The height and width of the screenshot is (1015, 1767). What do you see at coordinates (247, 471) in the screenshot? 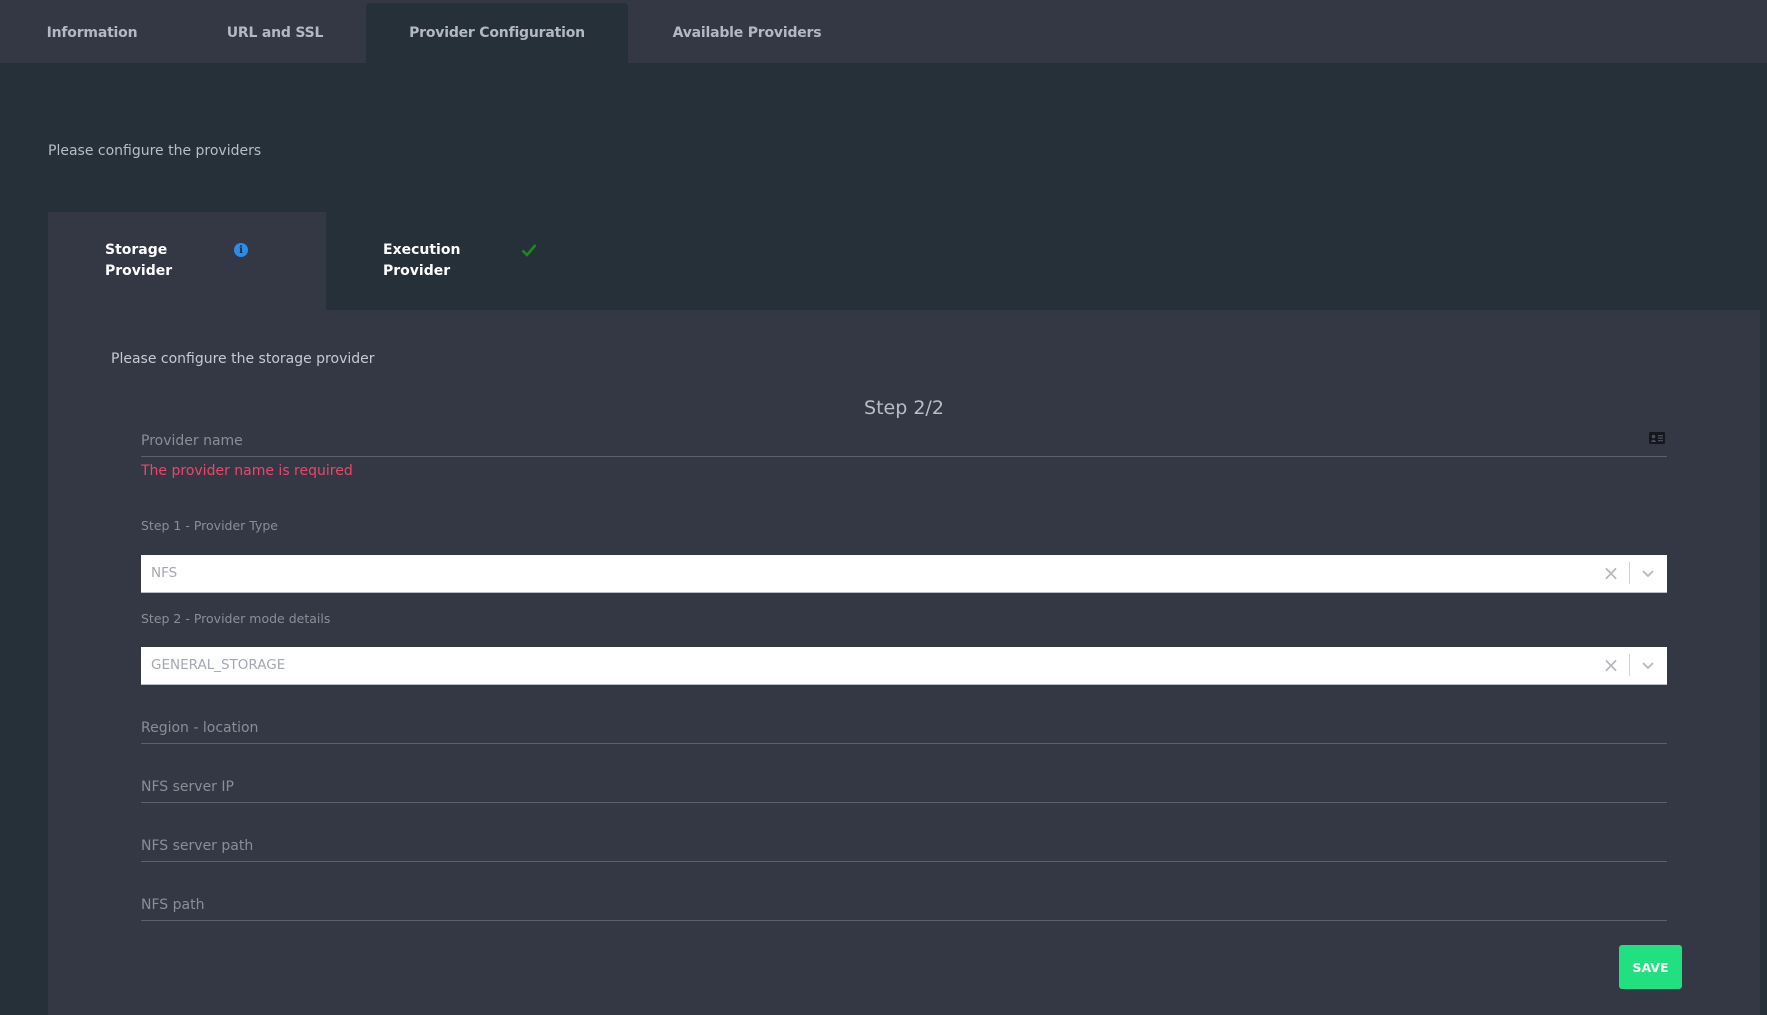
I see `provider-name-error: The provider name is required` at bounding box center [247, 471].